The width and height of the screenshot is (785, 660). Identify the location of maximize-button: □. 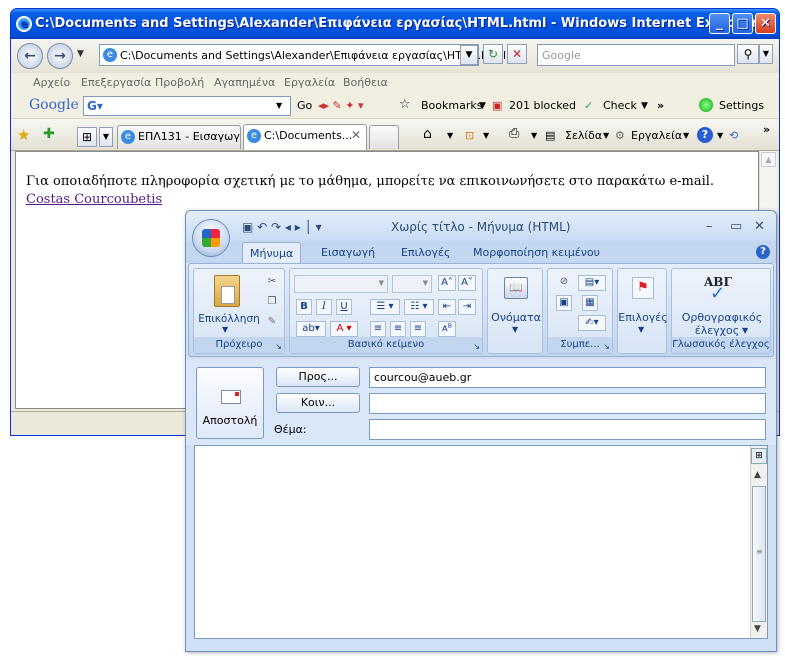
(742, 23).